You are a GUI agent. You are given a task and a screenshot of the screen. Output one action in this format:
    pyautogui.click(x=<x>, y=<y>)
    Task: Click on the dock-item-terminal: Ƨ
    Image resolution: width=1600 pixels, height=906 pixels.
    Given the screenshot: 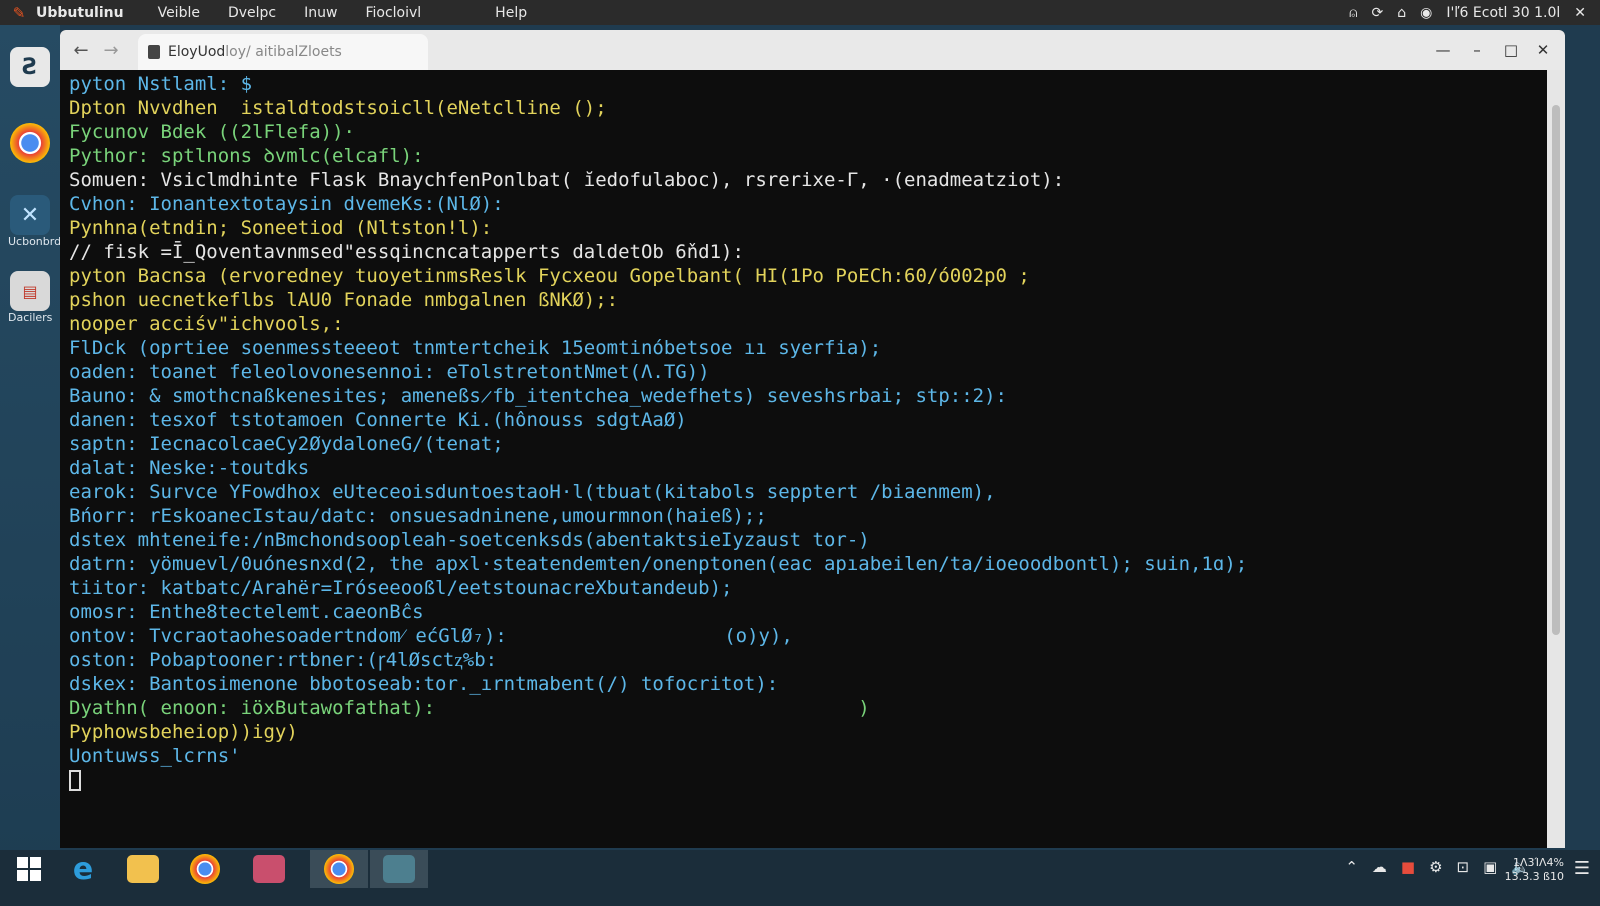 What is the action you would take?
    pyautogui.click(x=30, y=67)
    